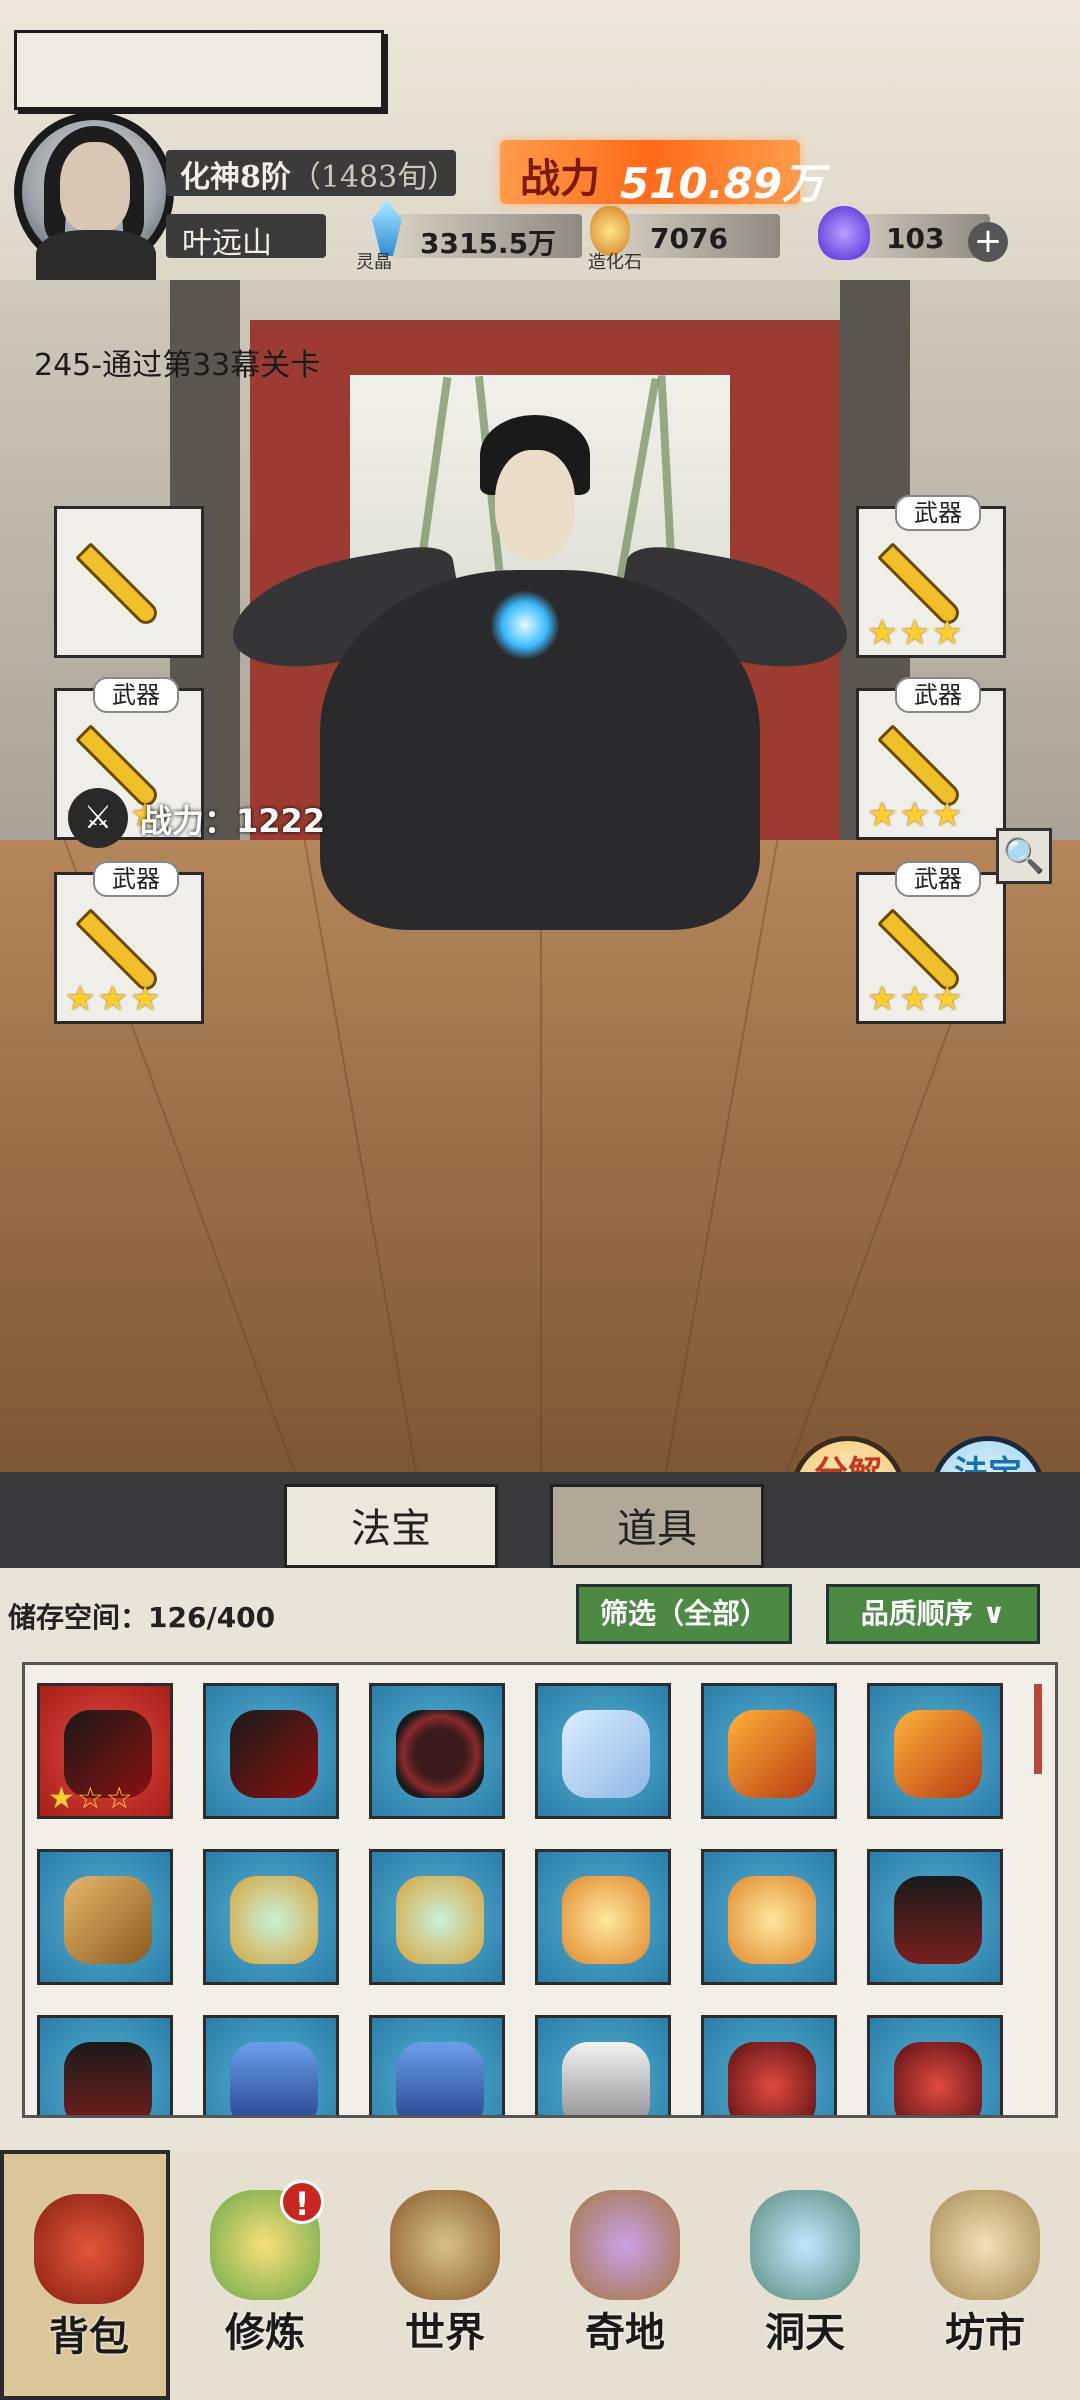  What do you see at coordinates (227, 243) in the screenshot?
I see `player-name: 叶远山` at bounding box center [227, 243].